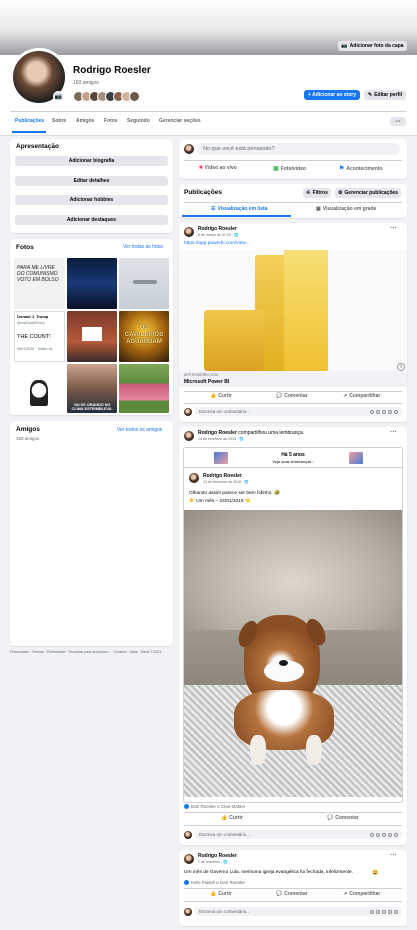 This screenshot has height=930, width=417. What do you see at coordinates (143, 247) in the screenshot?
I see `see-all-photos-link: Ver todas as fotos` at bounding box center [143, 247].